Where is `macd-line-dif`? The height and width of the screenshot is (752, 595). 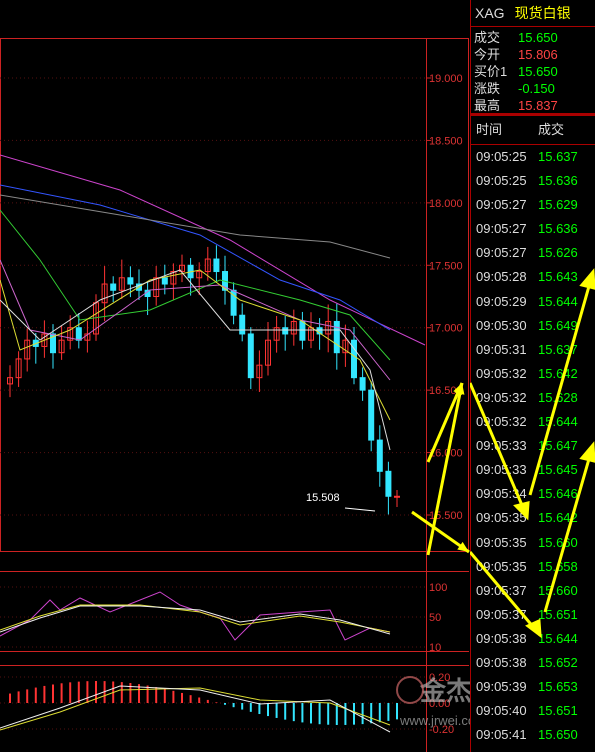
macd-line-dif is located at coordinates (195, 709).